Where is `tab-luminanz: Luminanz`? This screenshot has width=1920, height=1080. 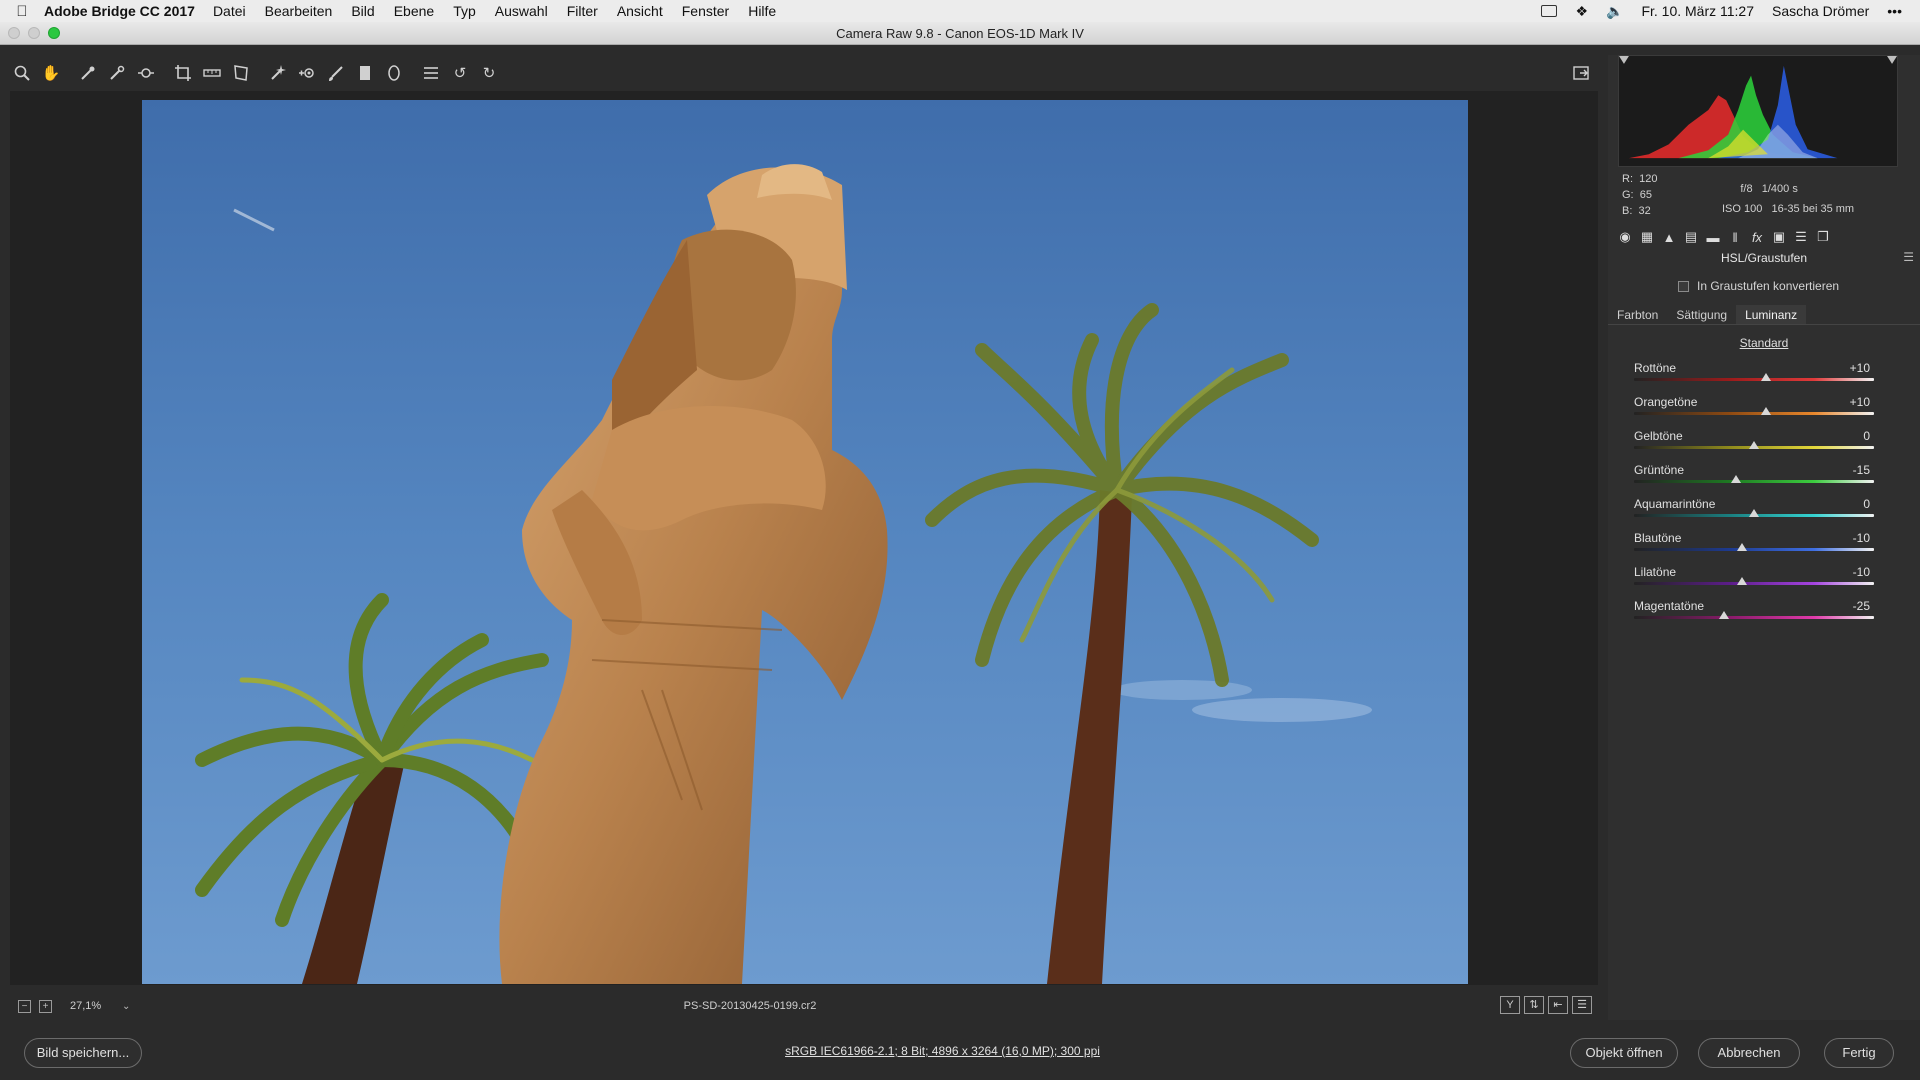 tab-luminanz: Luminanz is located at coordinates (1771, 314).